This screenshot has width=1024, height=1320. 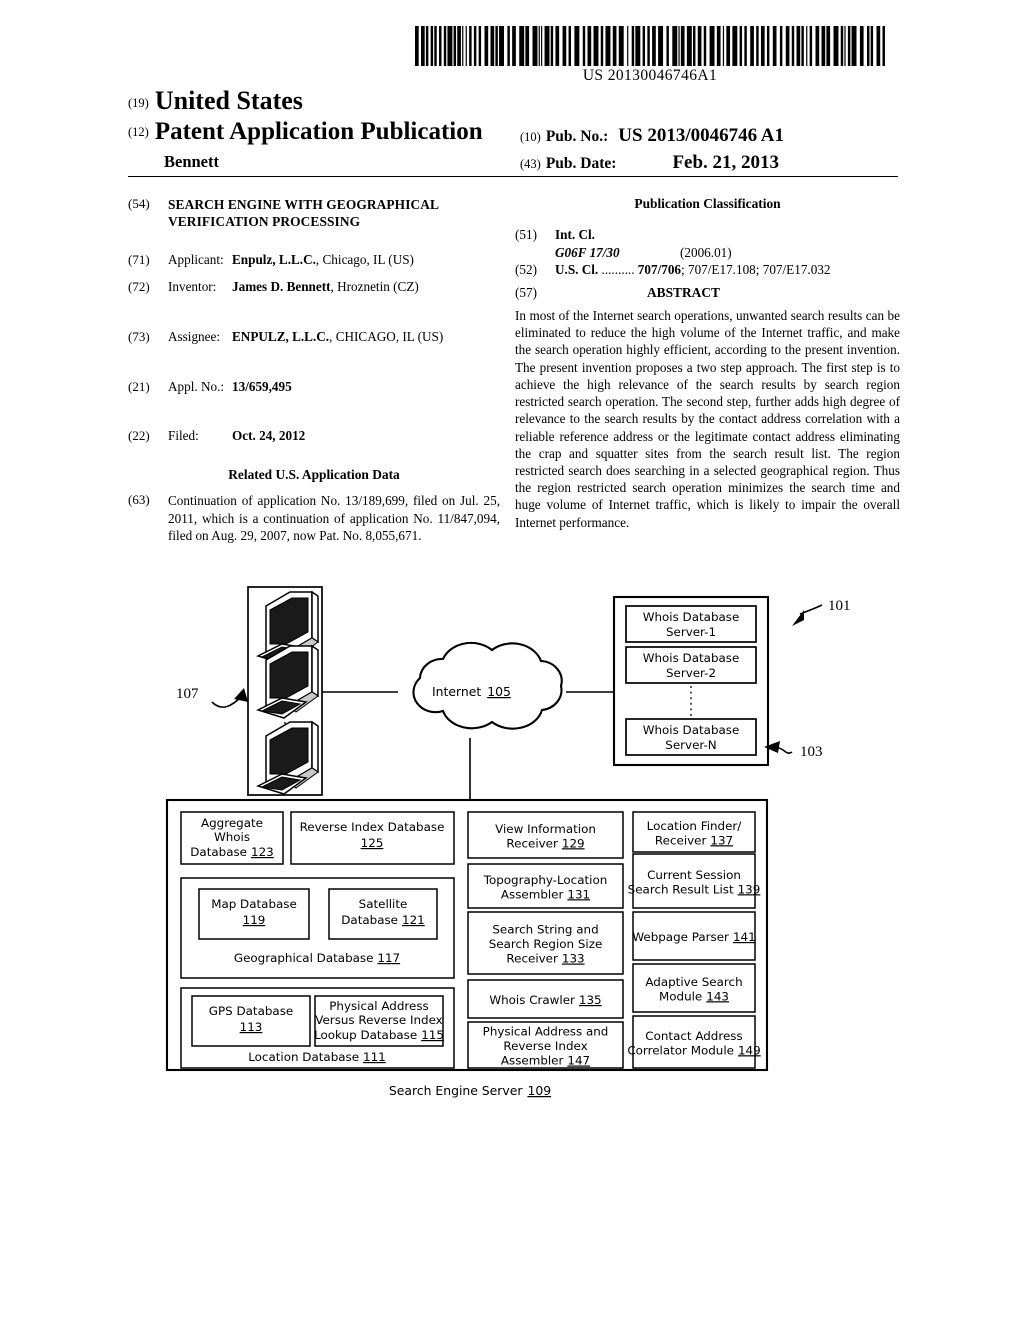 I want to click on applicant-location: , Chicago, IL (US), so click(x=364, y=259).